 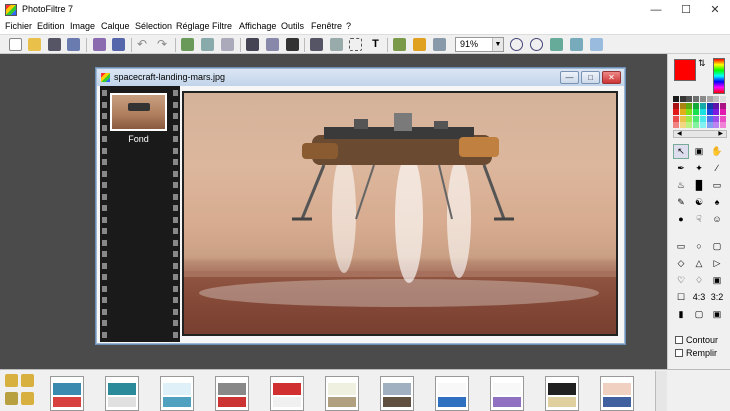 I want to click on clone-icon: ♠, so click(x=717, y=202).